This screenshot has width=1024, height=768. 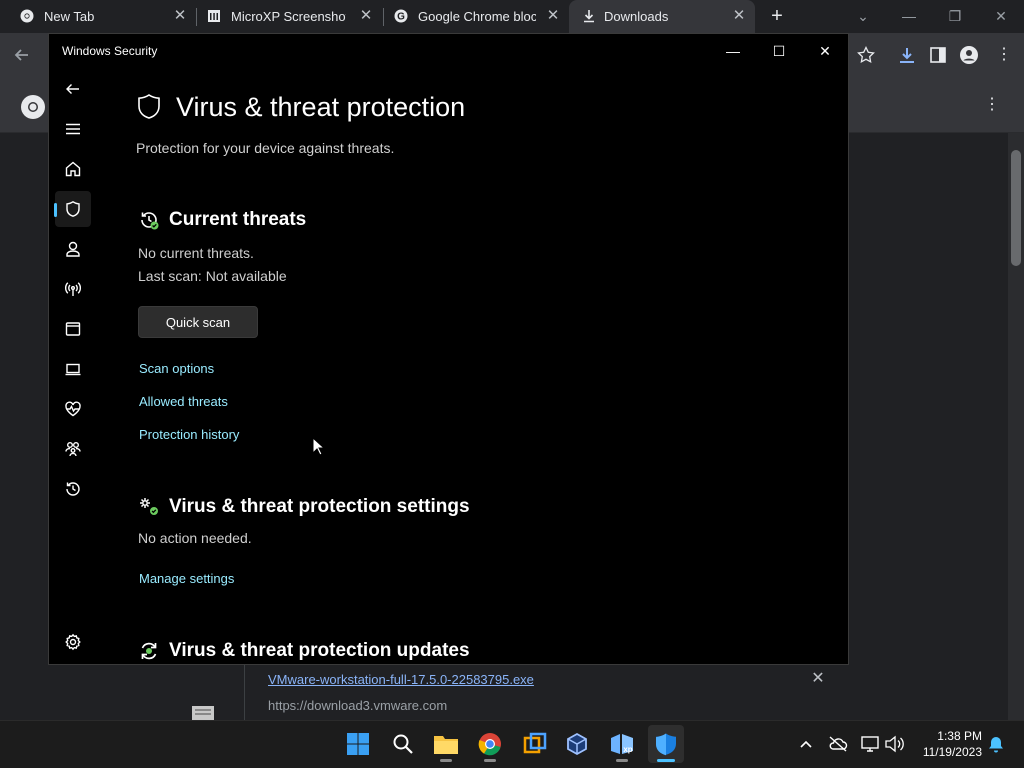 I want to click on window-title: Windows Security, so click(x=110, y=51).